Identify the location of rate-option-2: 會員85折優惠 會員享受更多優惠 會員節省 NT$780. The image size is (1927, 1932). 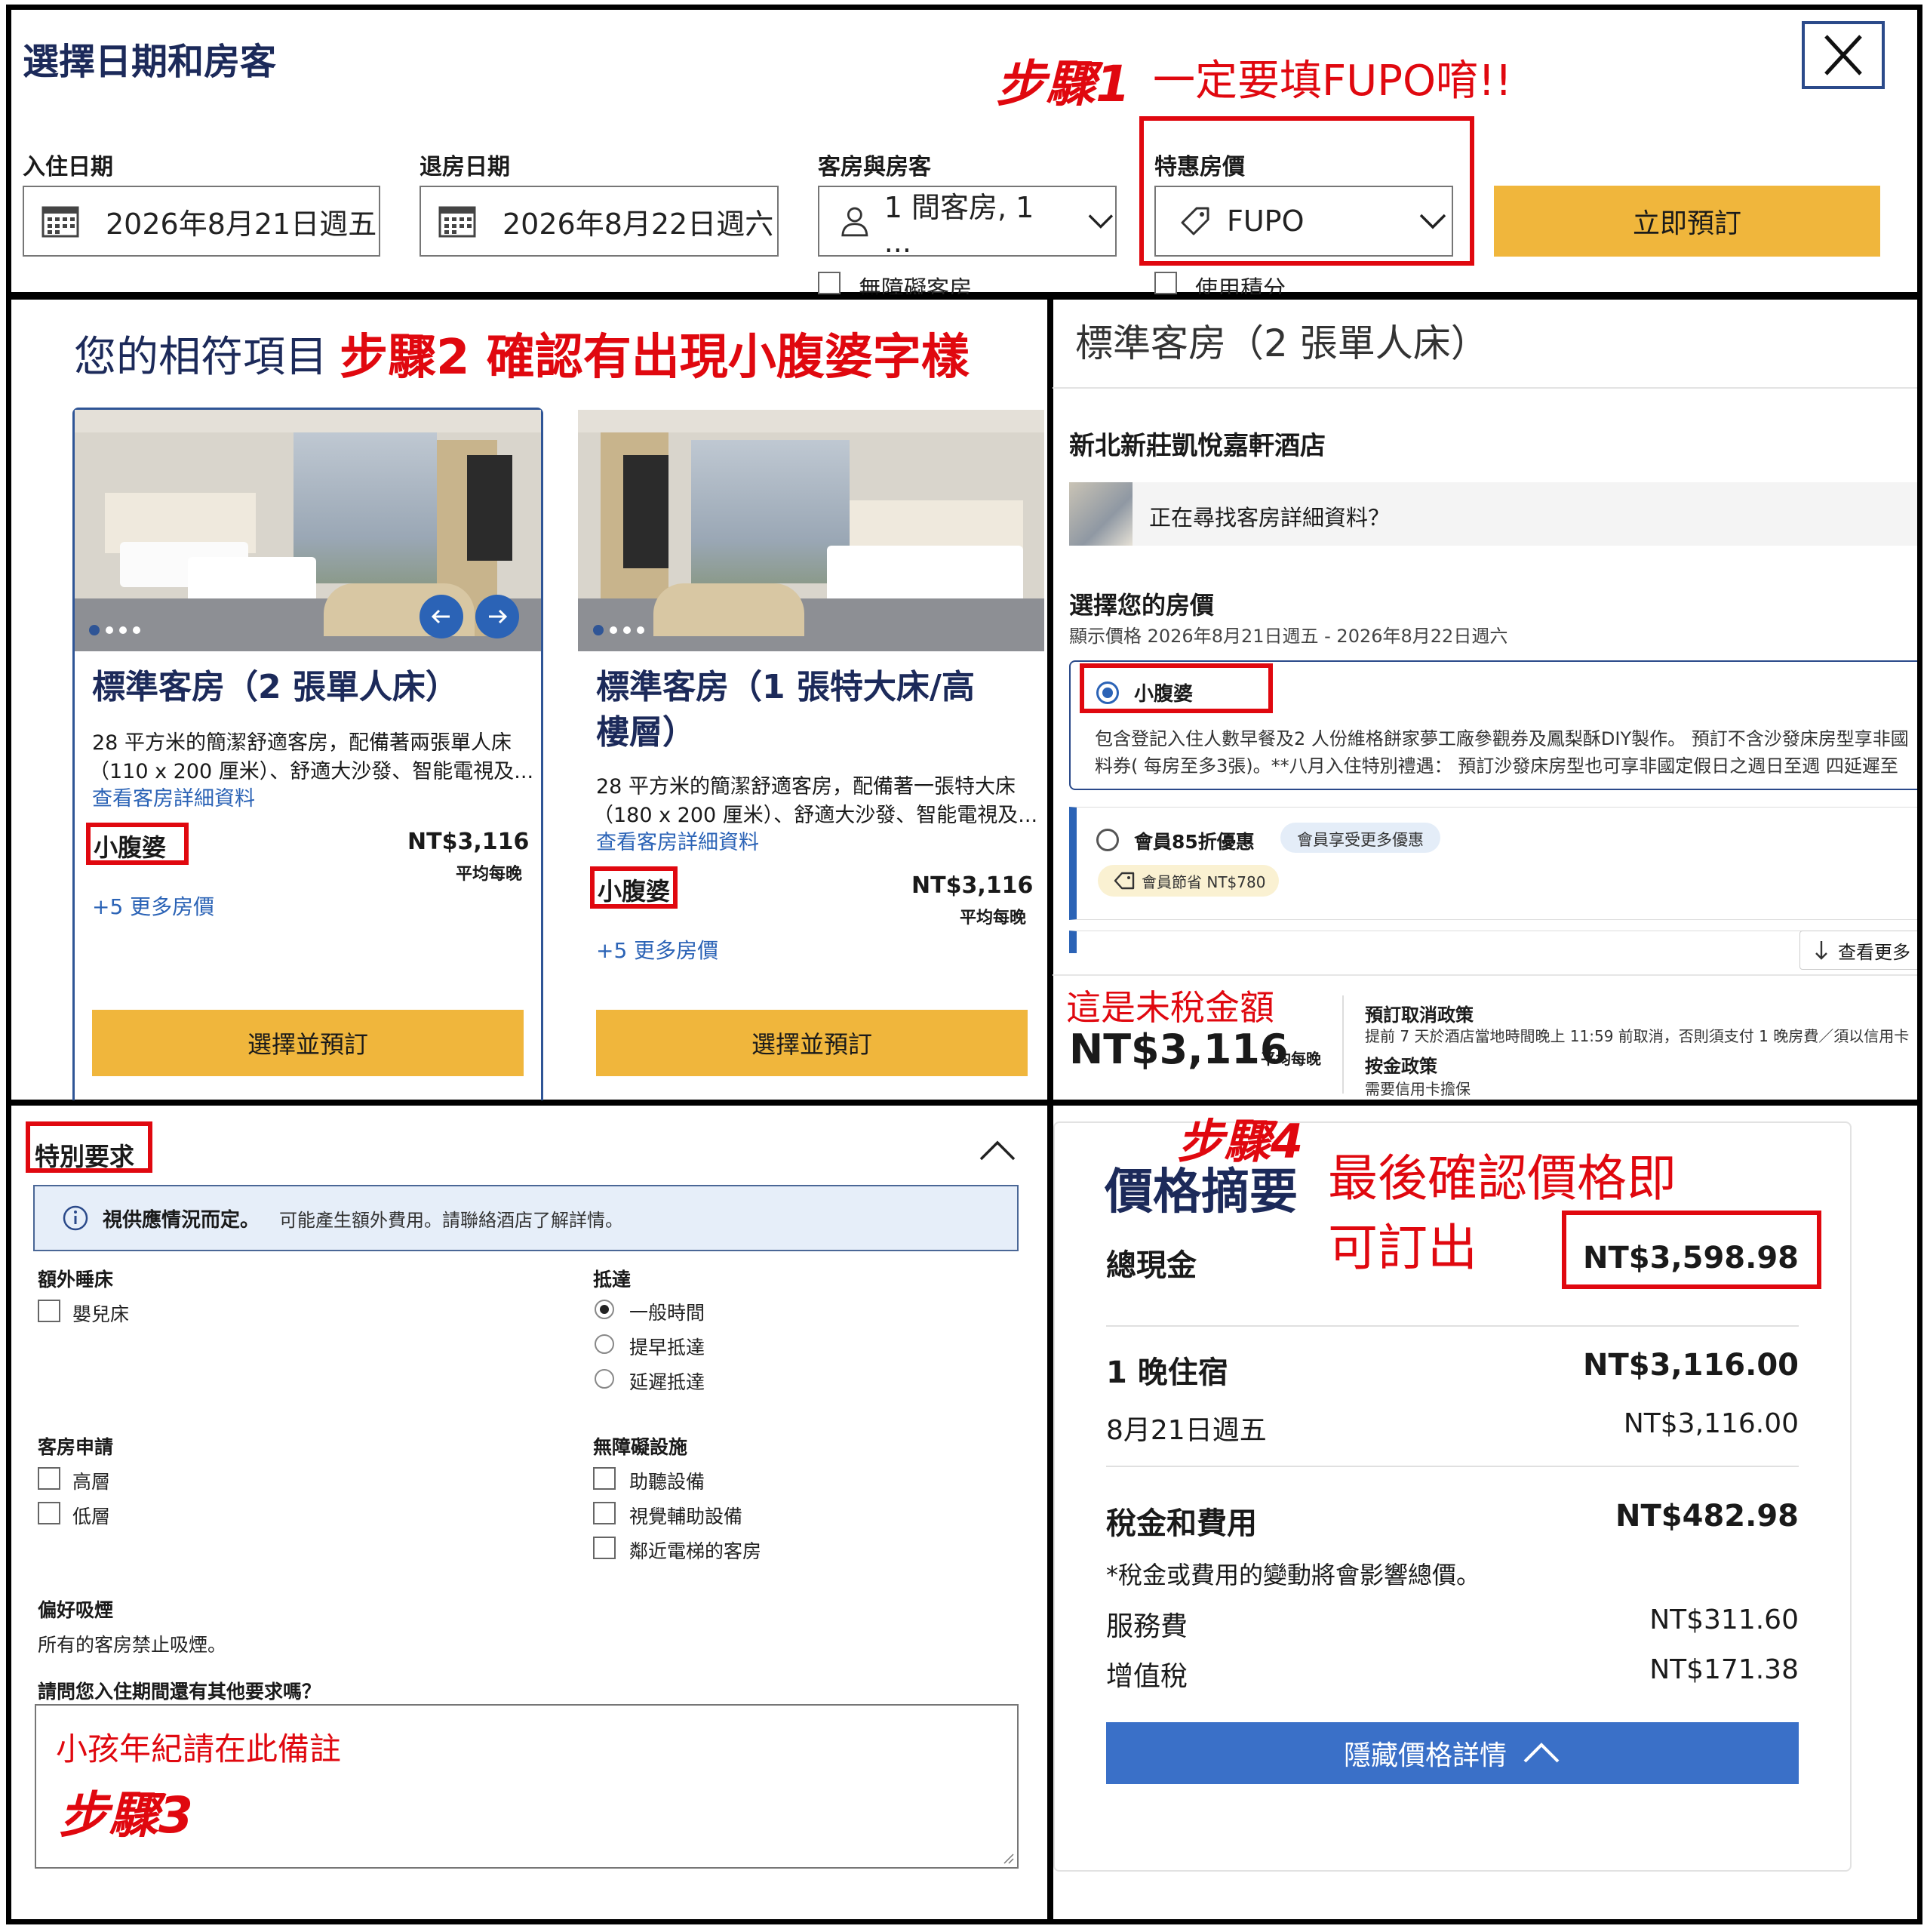
(1493, 863).